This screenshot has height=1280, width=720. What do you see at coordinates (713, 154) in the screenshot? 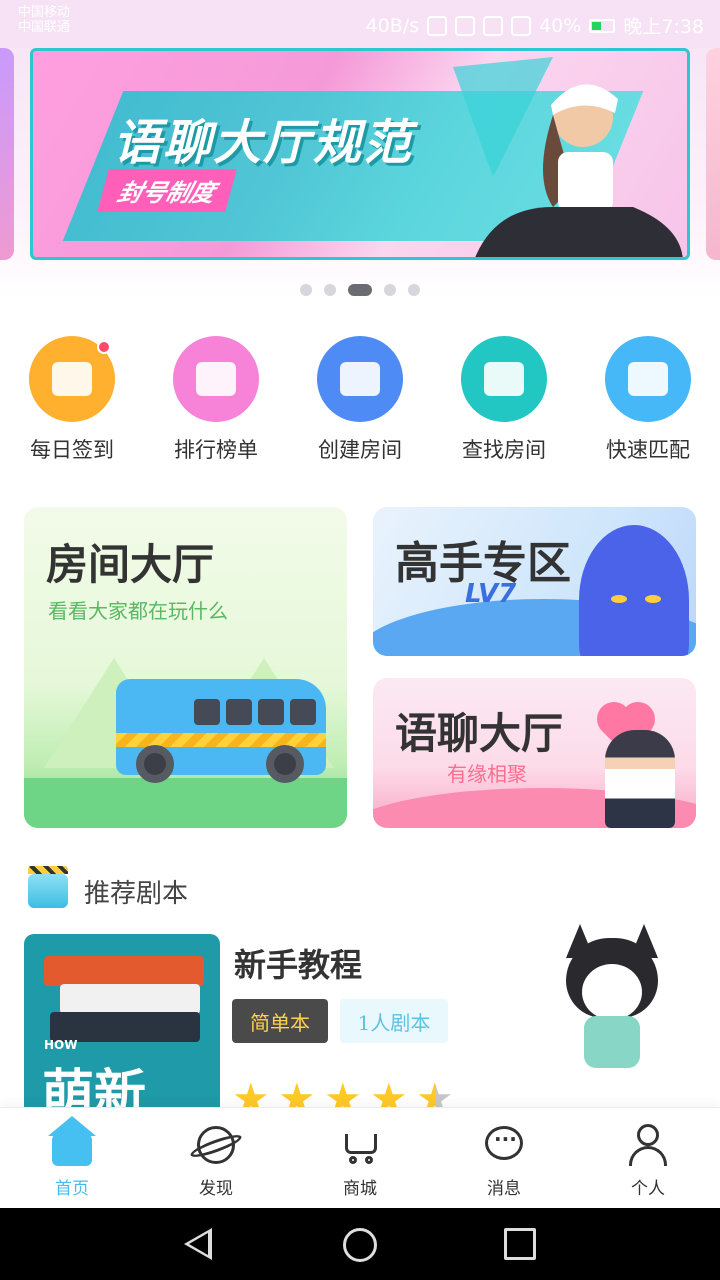
I see `banner-peek-next` at bounding box center [713, 154].